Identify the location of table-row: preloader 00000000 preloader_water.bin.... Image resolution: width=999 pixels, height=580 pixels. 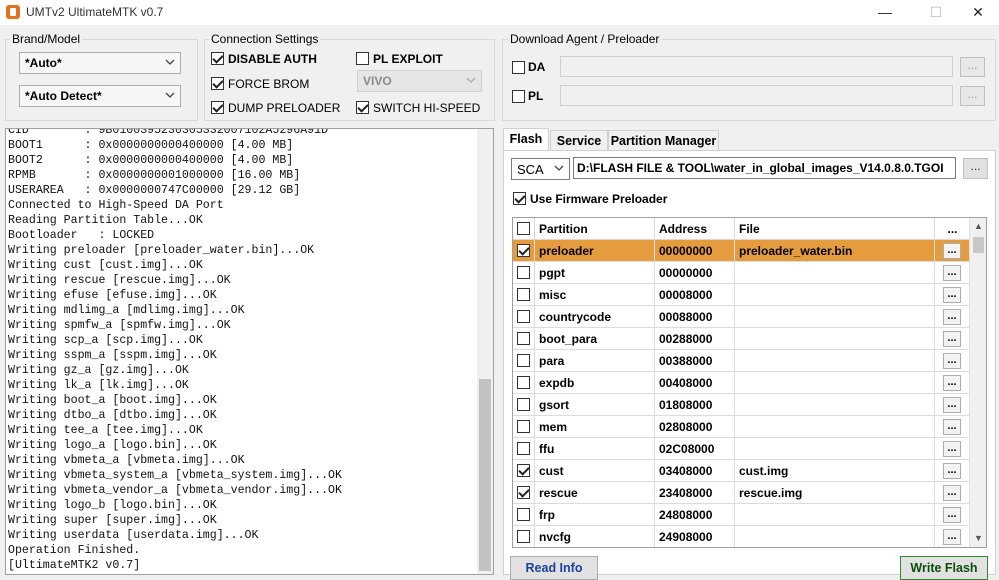
(742, 251).